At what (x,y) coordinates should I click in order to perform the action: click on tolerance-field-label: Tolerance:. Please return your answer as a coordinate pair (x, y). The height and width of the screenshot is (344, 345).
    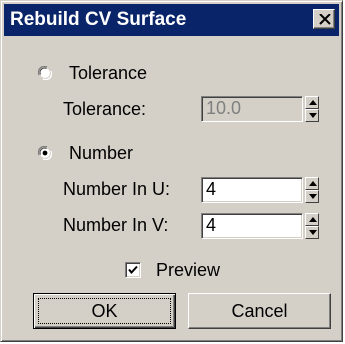
    Looking at the image, I should click on (105, 109).